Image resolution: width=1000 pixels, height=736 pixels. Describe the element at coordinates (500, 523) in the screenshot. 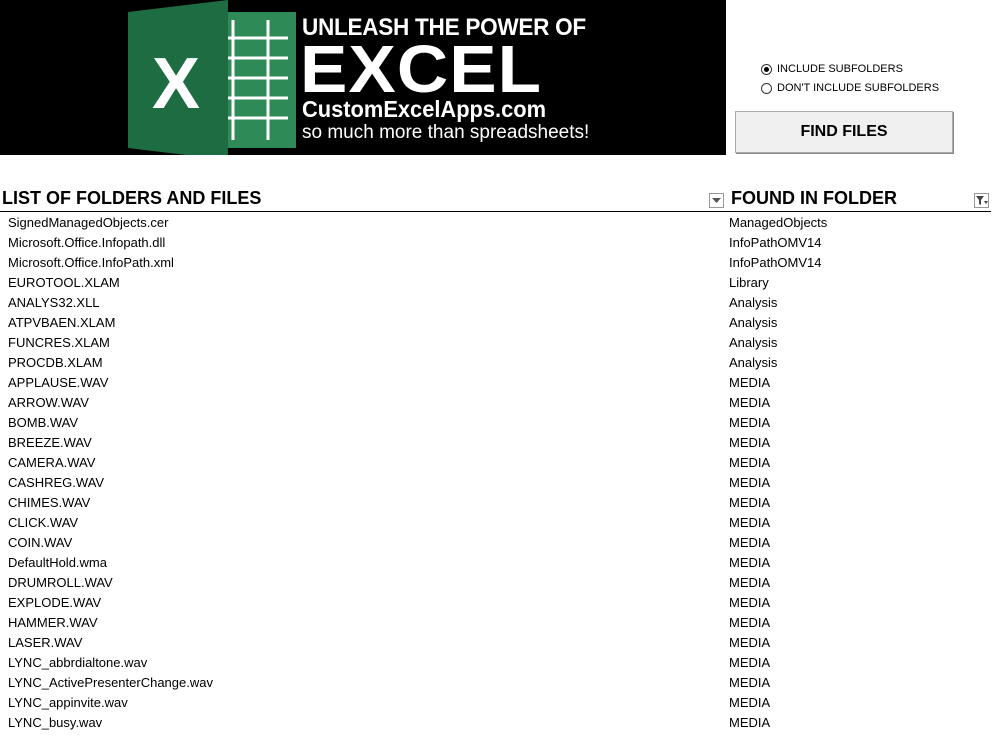

I see `table-row: CLICK.WAV MEDIA` at that location.